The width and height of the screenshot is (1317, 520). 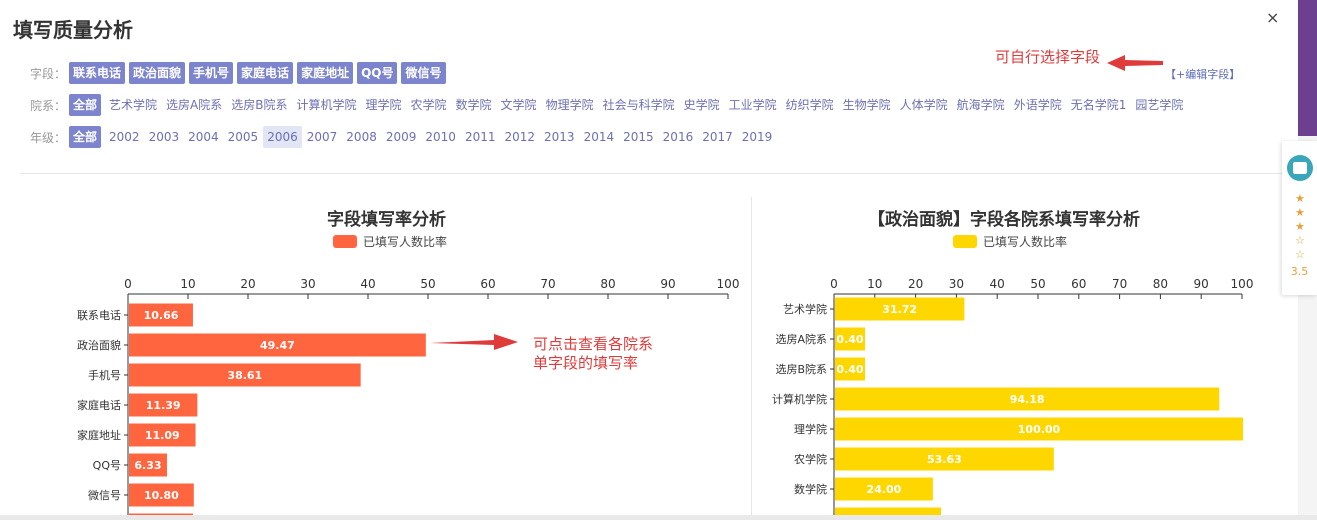 I want to click on bar-value-label: 38.61, so click(x=244, y=375).